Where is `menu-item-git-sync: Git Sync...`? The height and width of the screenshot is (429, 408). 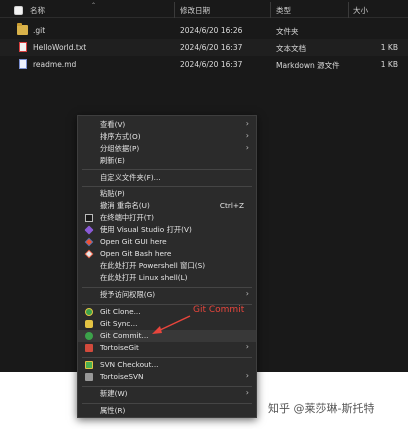
menu-item-git-sync: Git Sync... is located at coordinates (167, 324).